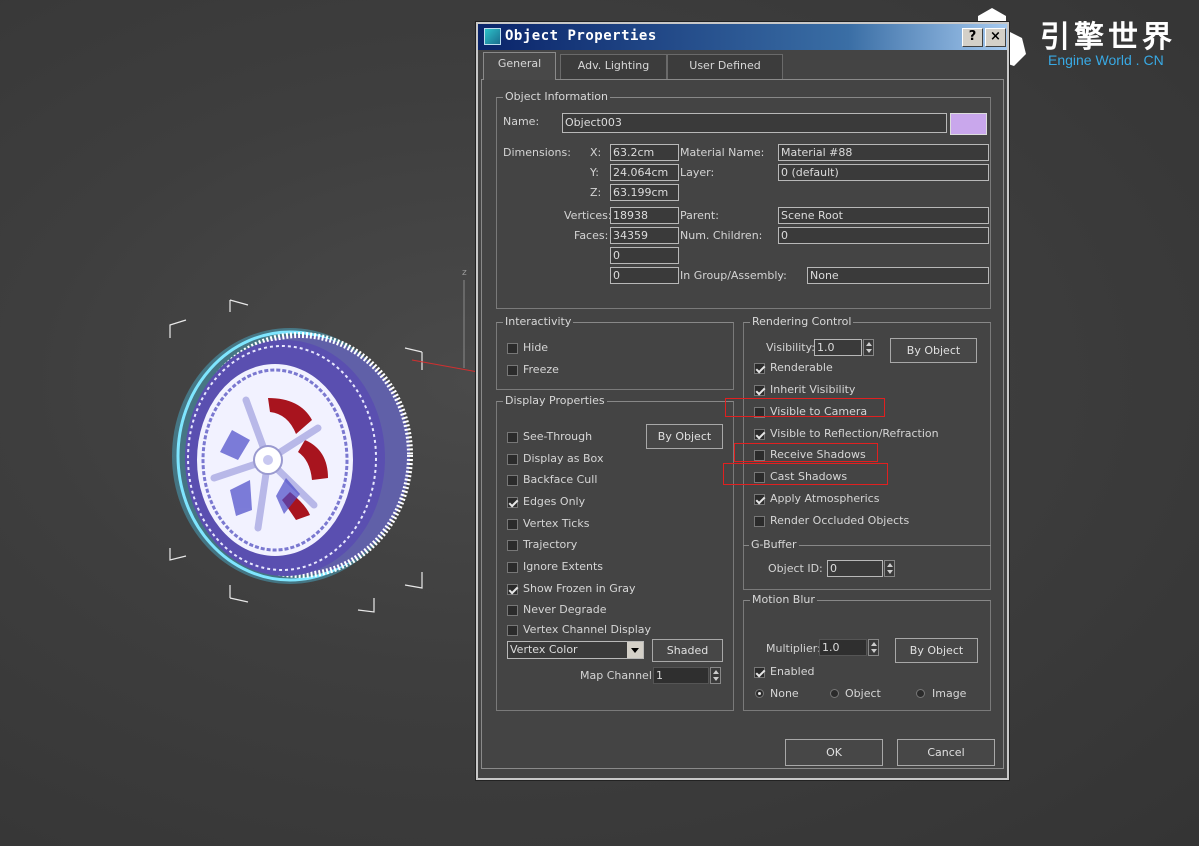 This screenshot has height=846, width=1199. What do you see at coordinates (949, 693) in the screenshot?
I see `radio-image-label: Image` at bounding box center [949, 693].